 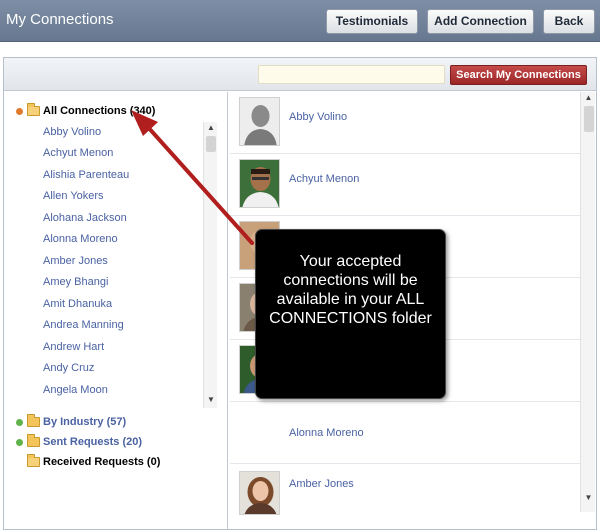 What do you see at coordinates (587, 302) in the screenshot?
I see `list-scrollbar: ▲ ▼` at bounding box center [587, 302].